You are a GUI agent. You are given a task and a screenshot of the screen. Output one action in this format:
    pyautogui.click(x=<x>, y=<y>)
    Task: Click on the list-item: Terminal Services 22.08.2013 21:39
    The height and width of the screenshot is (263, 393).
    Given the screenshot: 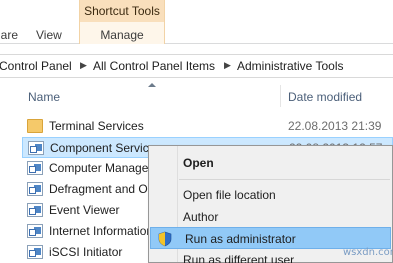 What is the action you would take?
    pyautogui.click(x=207, y=126)
    